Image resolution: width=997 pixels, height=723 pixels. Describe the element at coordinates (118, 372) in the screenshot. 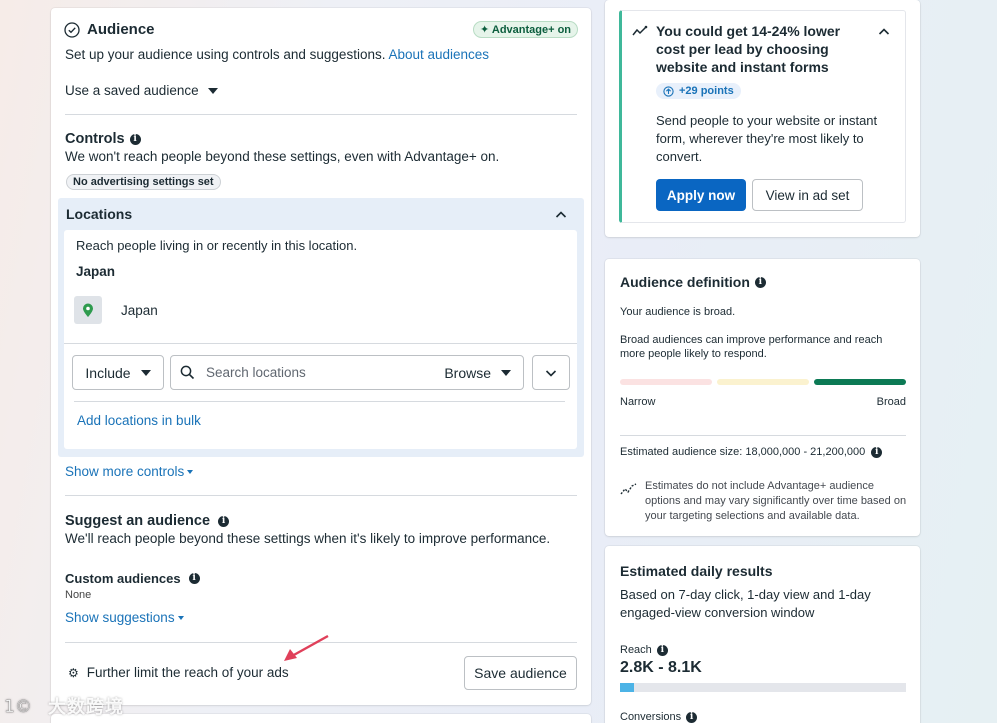

I see `include-dropdown: Include` at that location.